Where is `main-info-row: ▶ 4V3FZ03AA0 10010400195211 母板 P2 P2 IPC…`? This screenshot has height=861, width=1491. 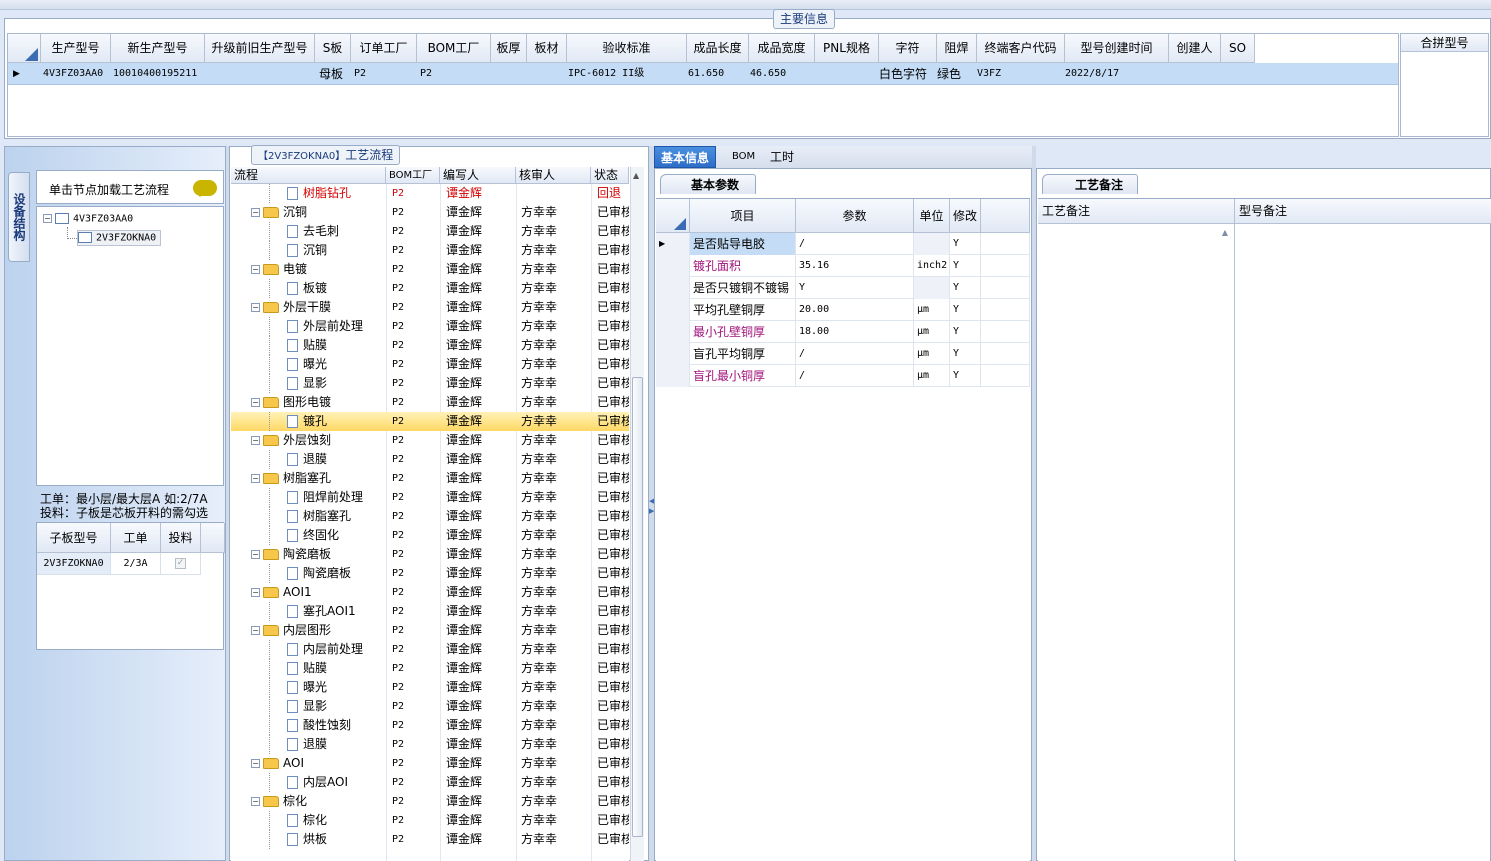 main-info-row: ▶ 4V3FZ03AA0 10010400195211 母板 P2 P2 IPC… is located at coordinates (703, 74).